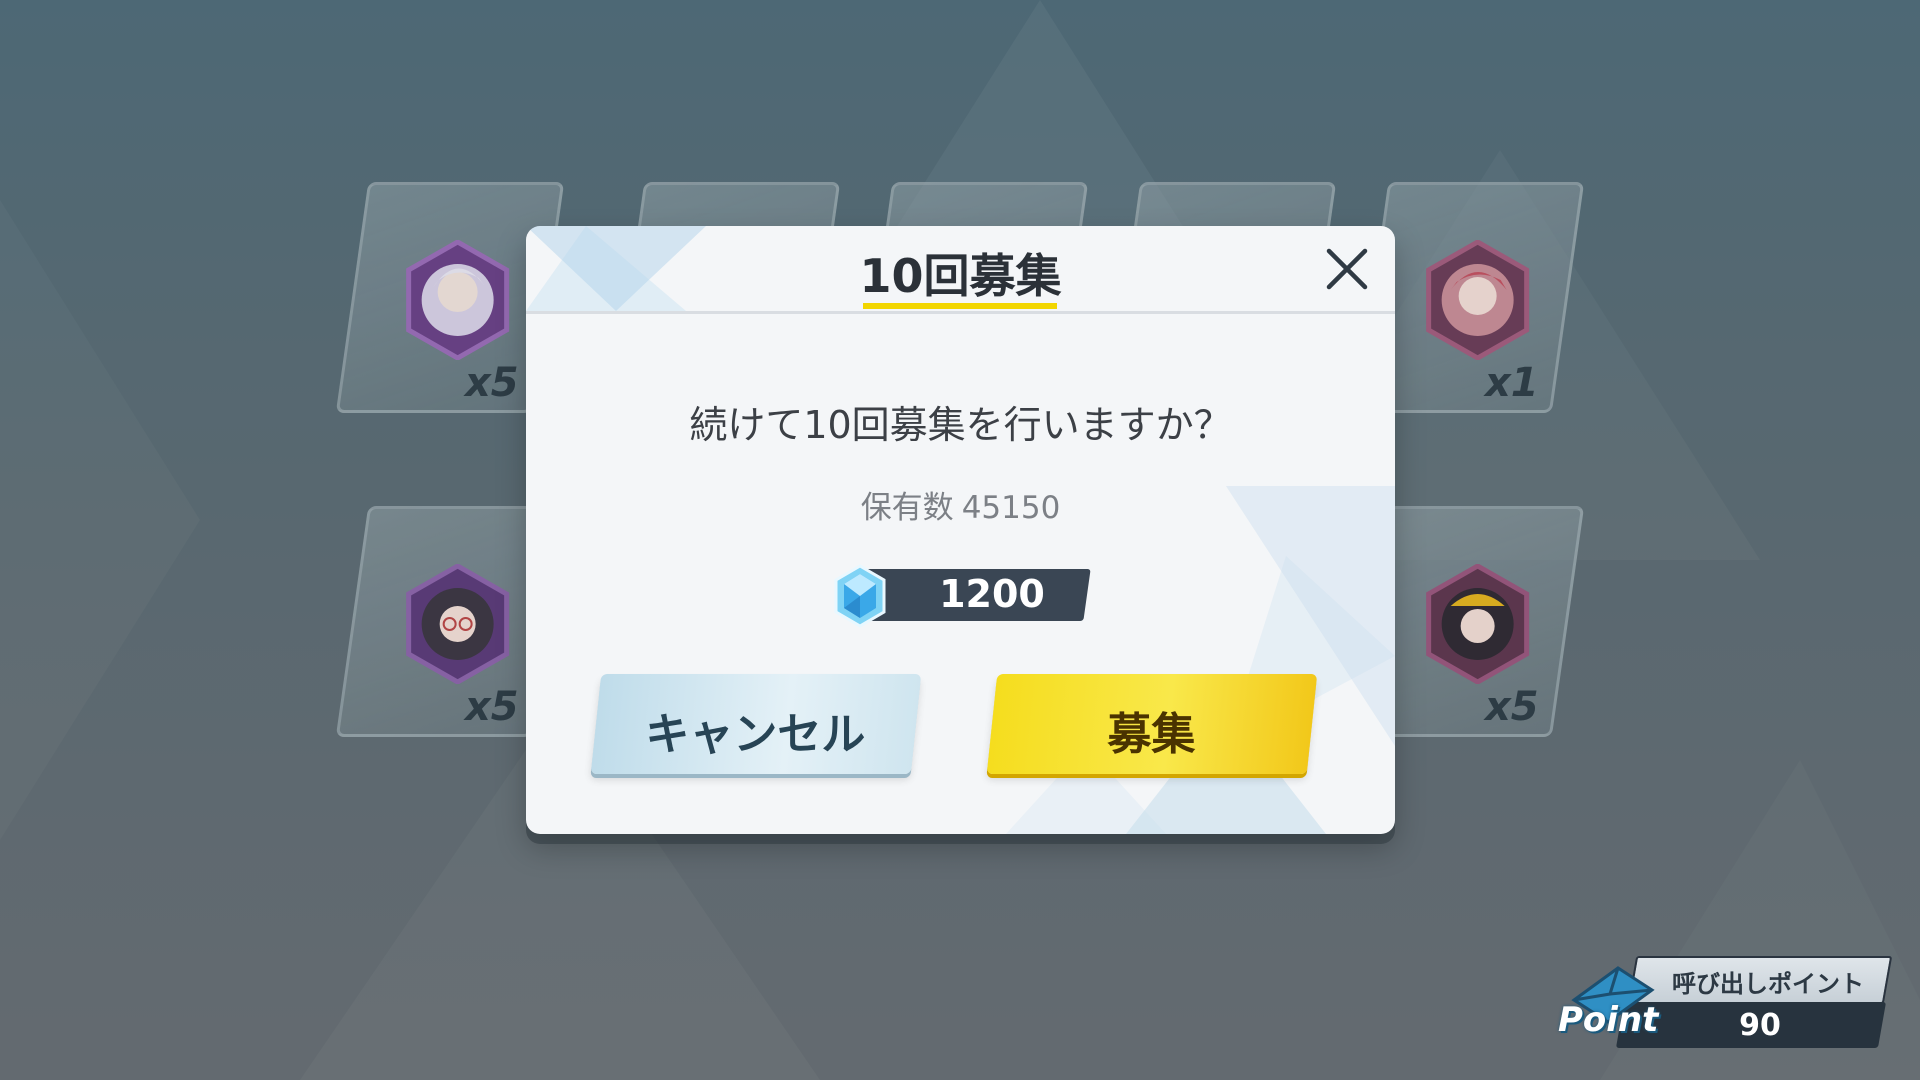 Image resolution: width=1920 pixels, height=1080 pixels. I want to click on recruit-button-label: 募集, so click(1151, 734).